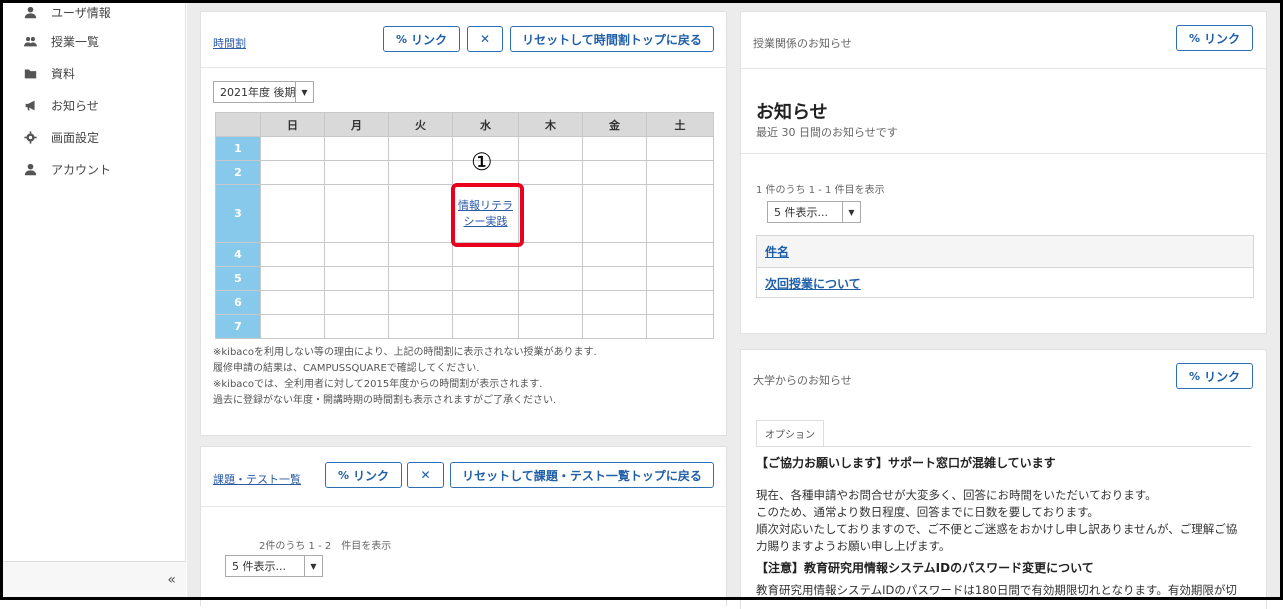 The image size is (1283, 609). Describe the element at coordinates (30, 73) in the screenshot. I see `folder-icon` at that location.